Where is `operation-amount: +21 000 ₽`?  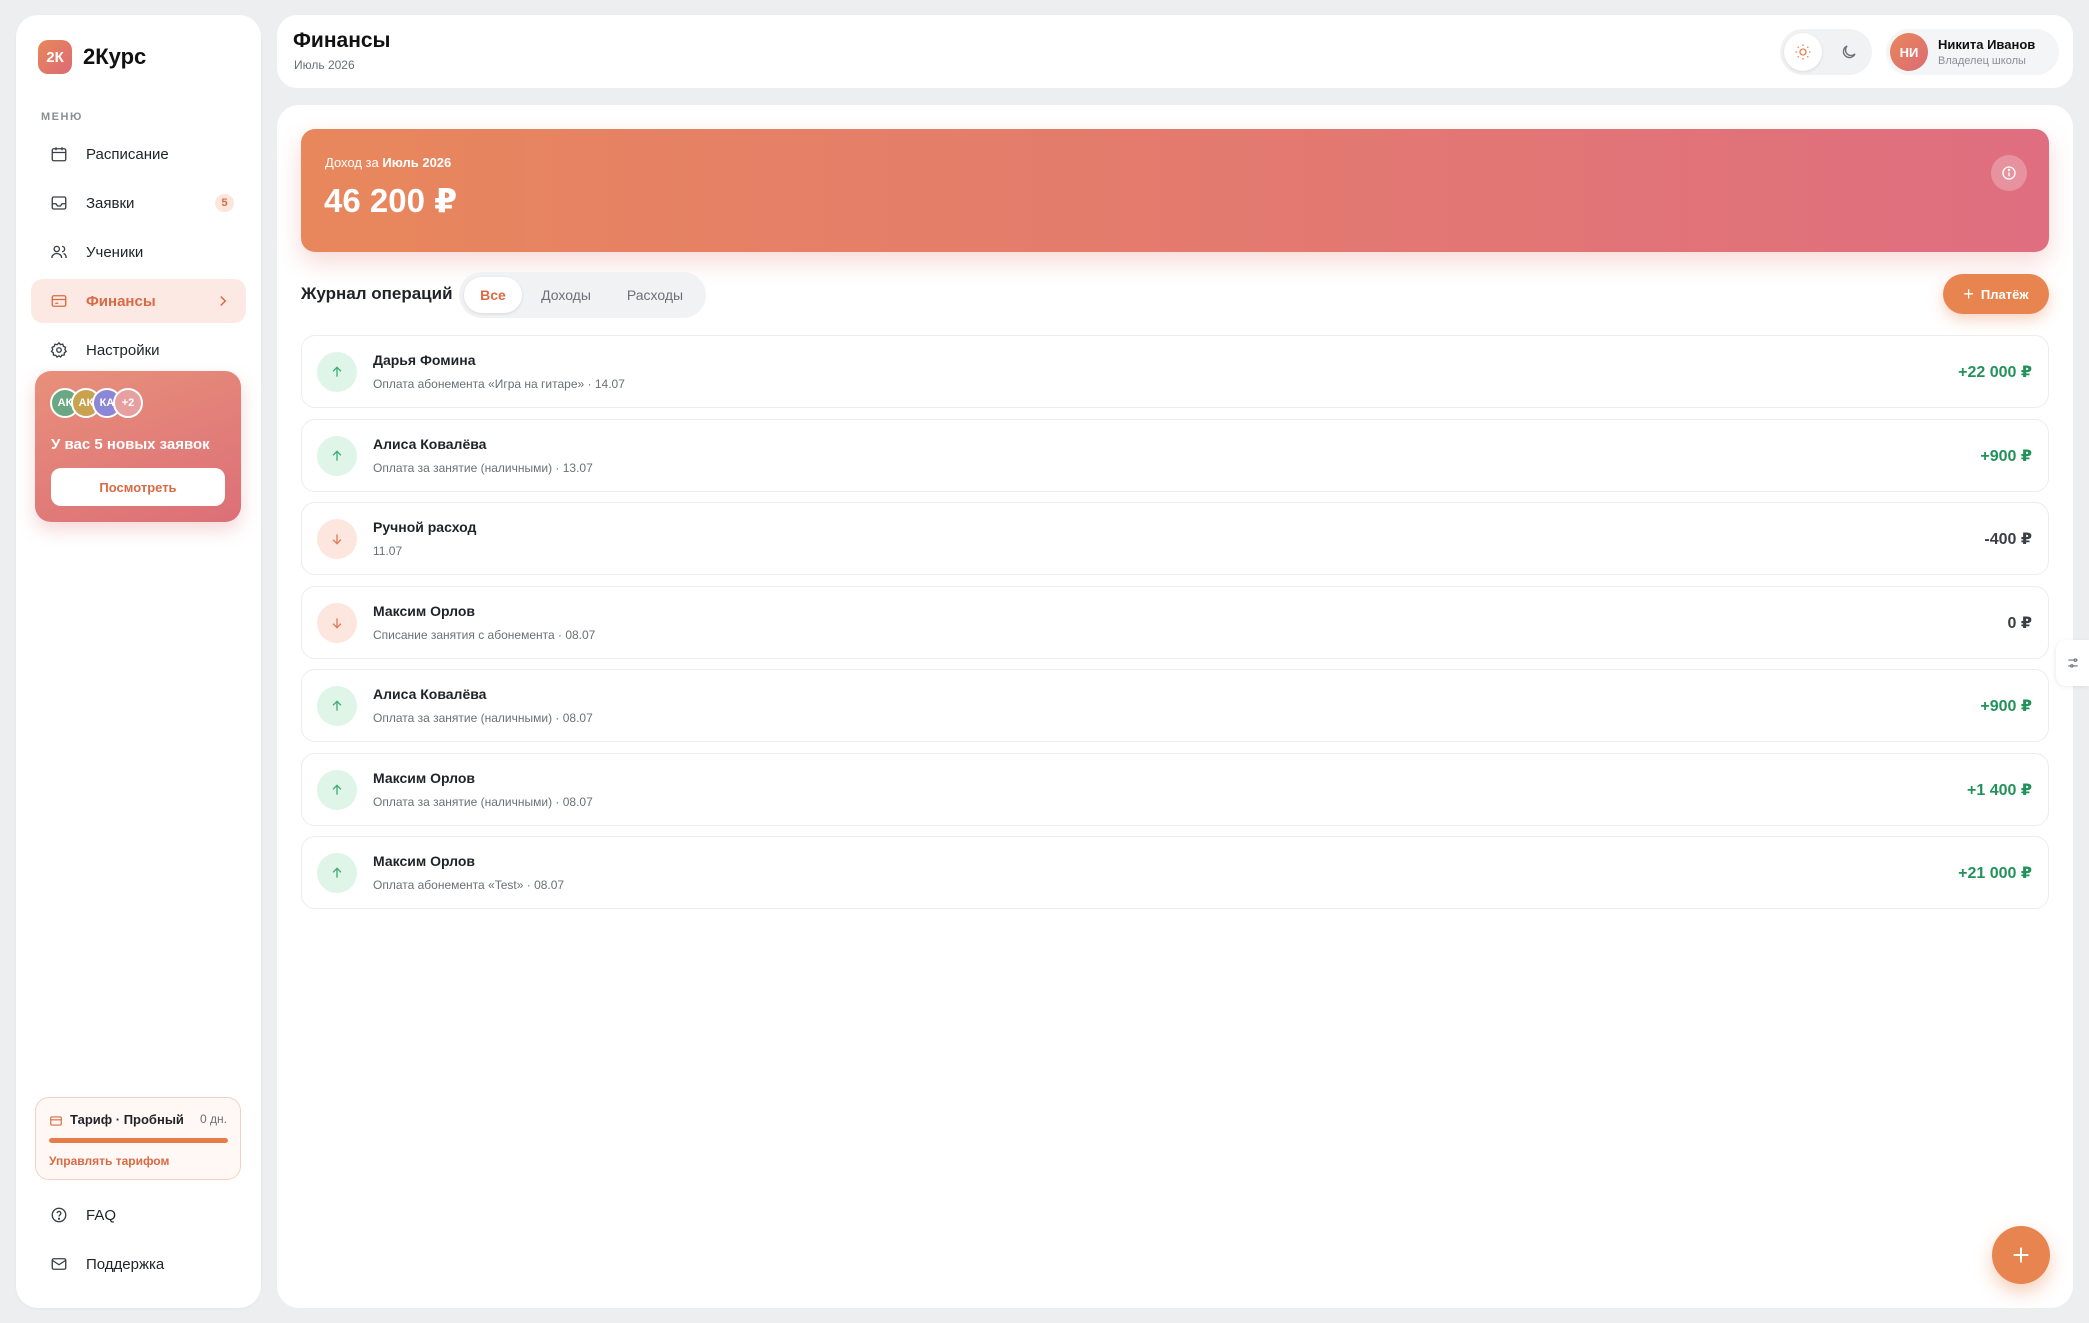
operation-amount: +21 000 ₽ is located at coordinates (1995, 873).